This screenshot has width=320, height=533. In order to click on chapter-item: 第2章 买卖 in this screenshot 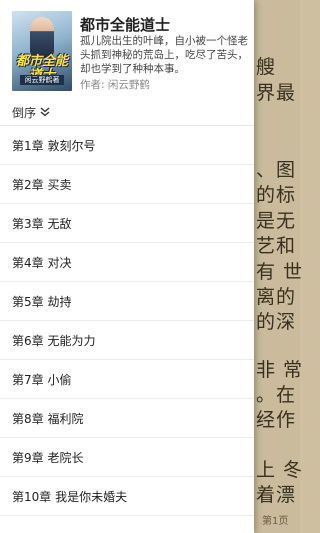, I will do `click(127, 184)`.